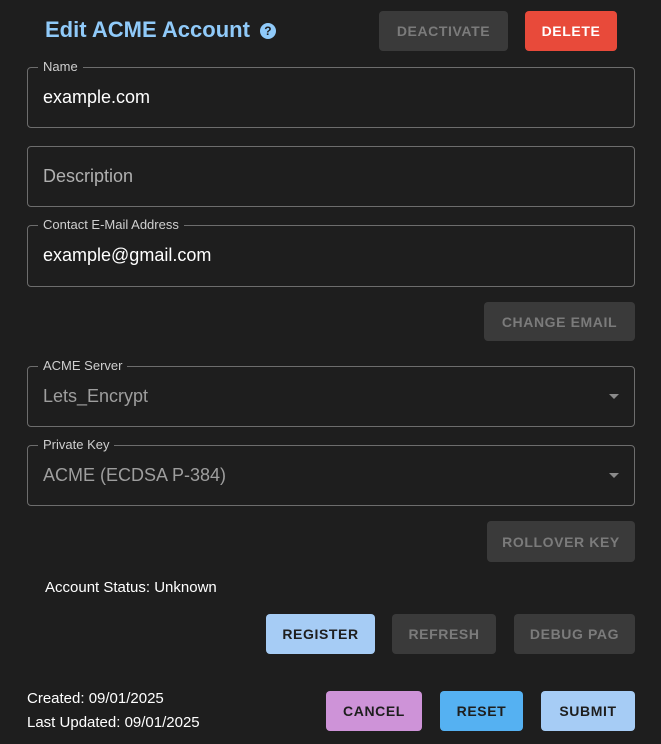 This screenshot has width=661, height=744. I want to click on help-icon: ?, so click(267, 31).